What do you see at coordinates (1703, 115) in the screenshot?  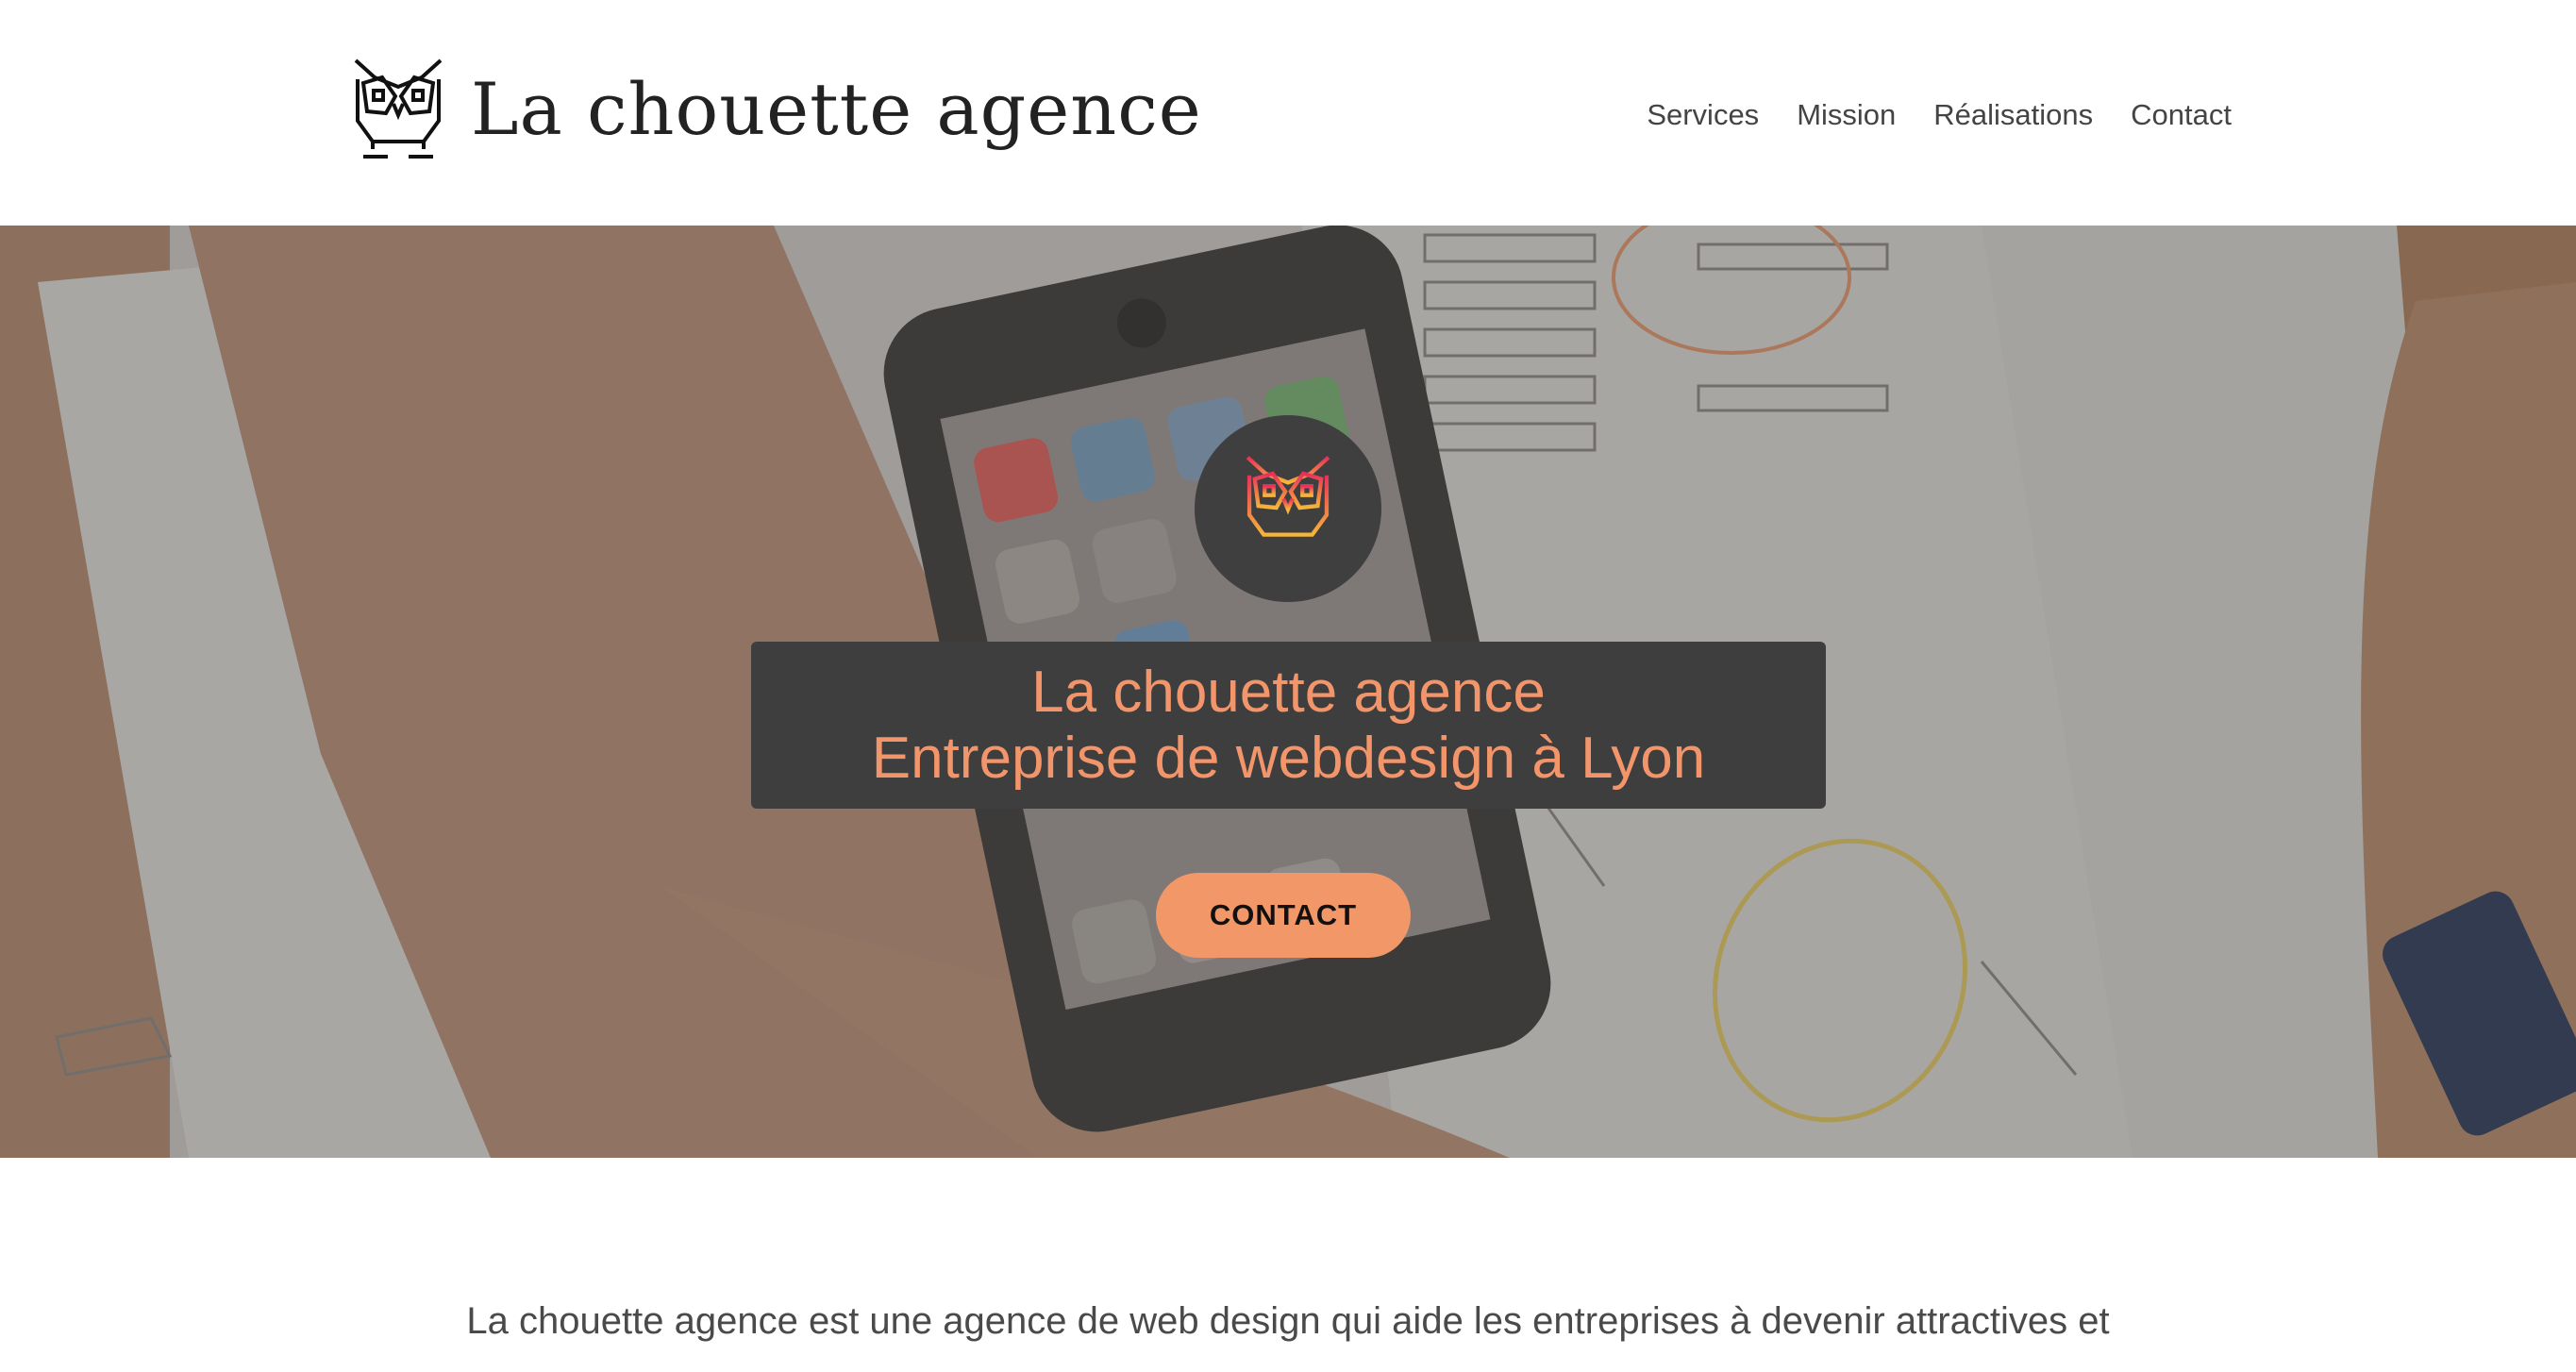 I see `nav-item-services: Services` at bounding box center [1703, 115].